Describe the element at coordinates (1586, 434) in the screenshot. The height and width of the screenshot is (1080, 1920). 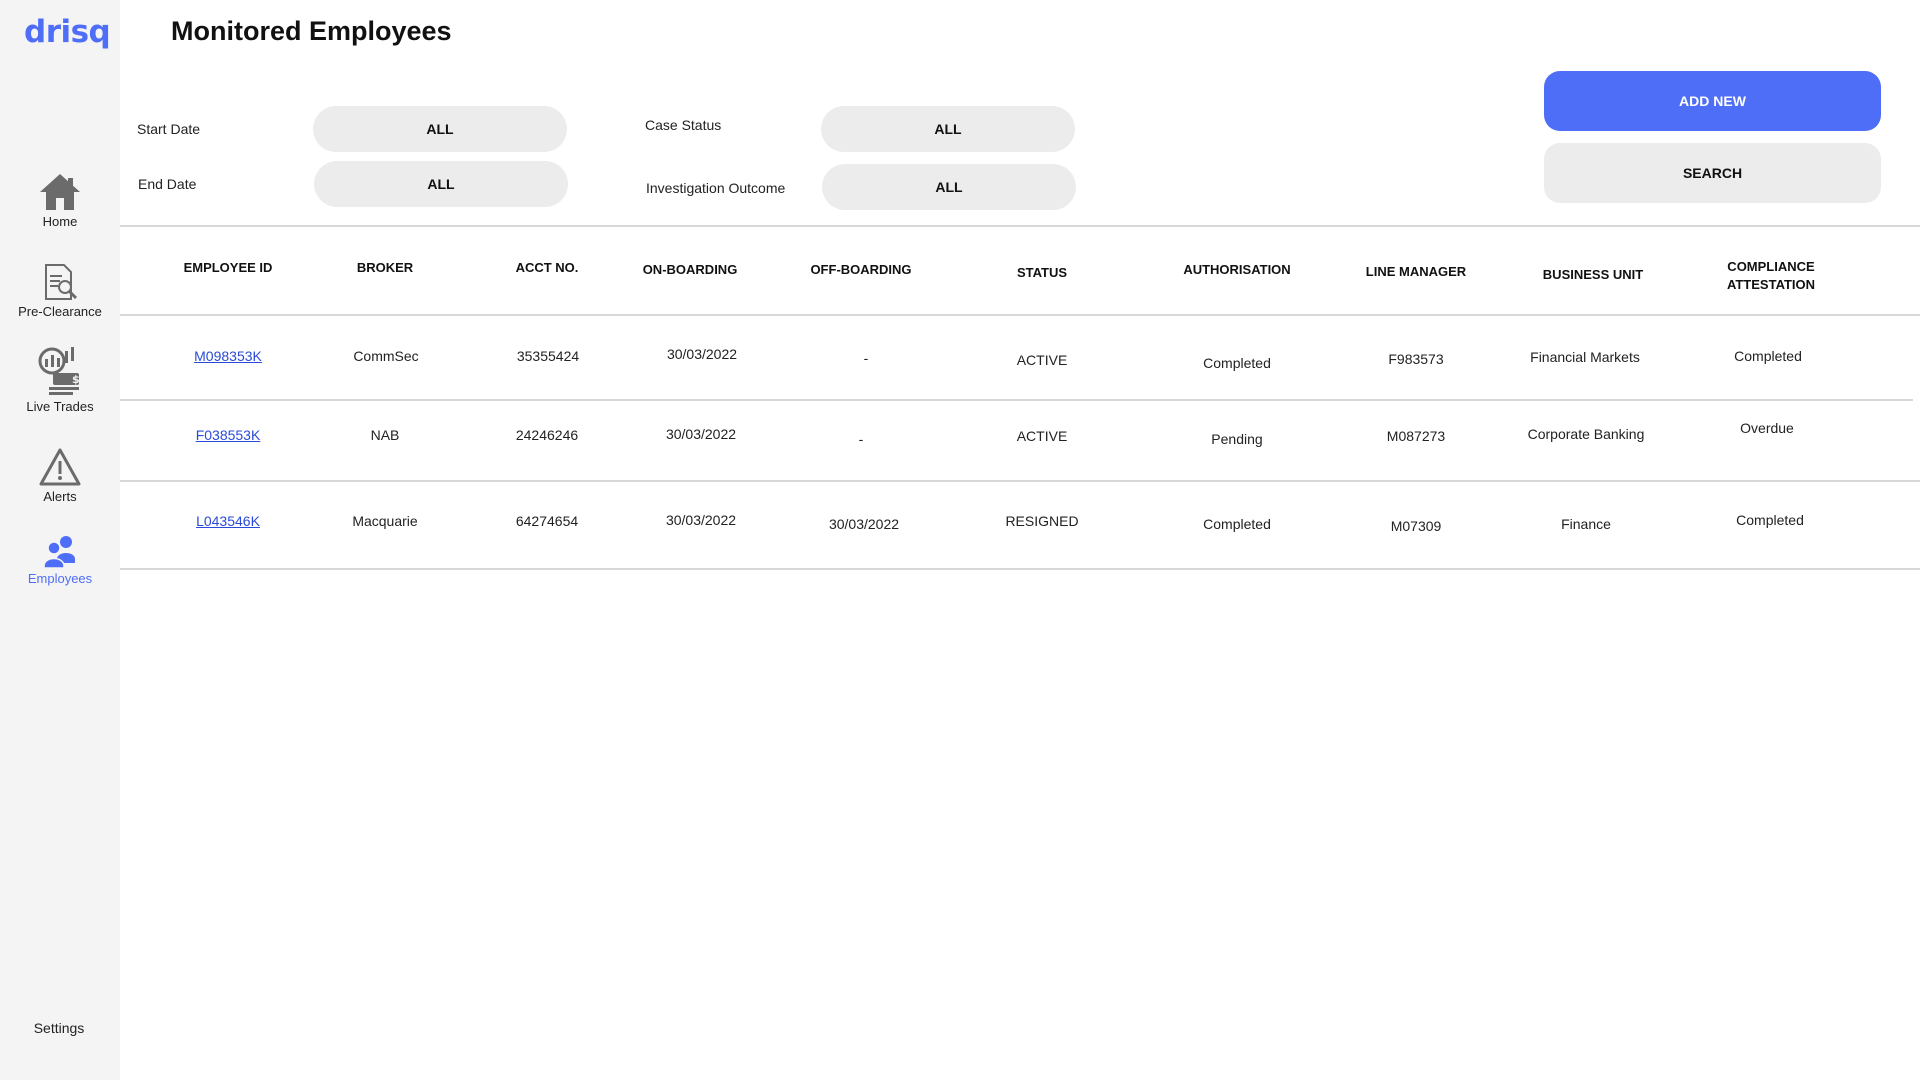
I see `business-unit-cell: Corporate Banking` at that location.